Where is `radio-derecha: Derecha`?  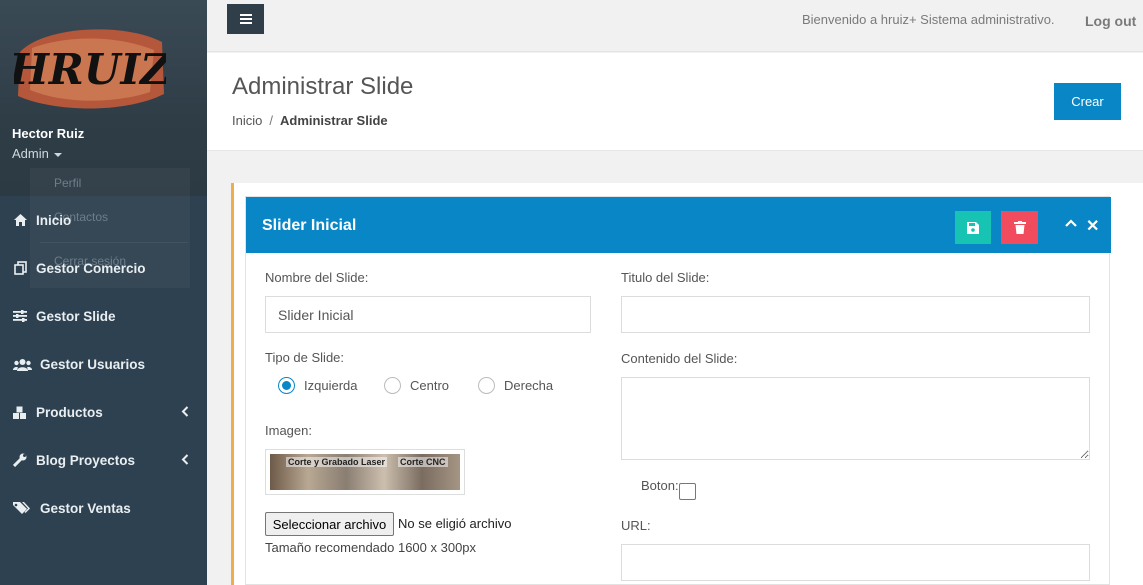
radio-derecha: Derecha is located at coordinates (515, 385).